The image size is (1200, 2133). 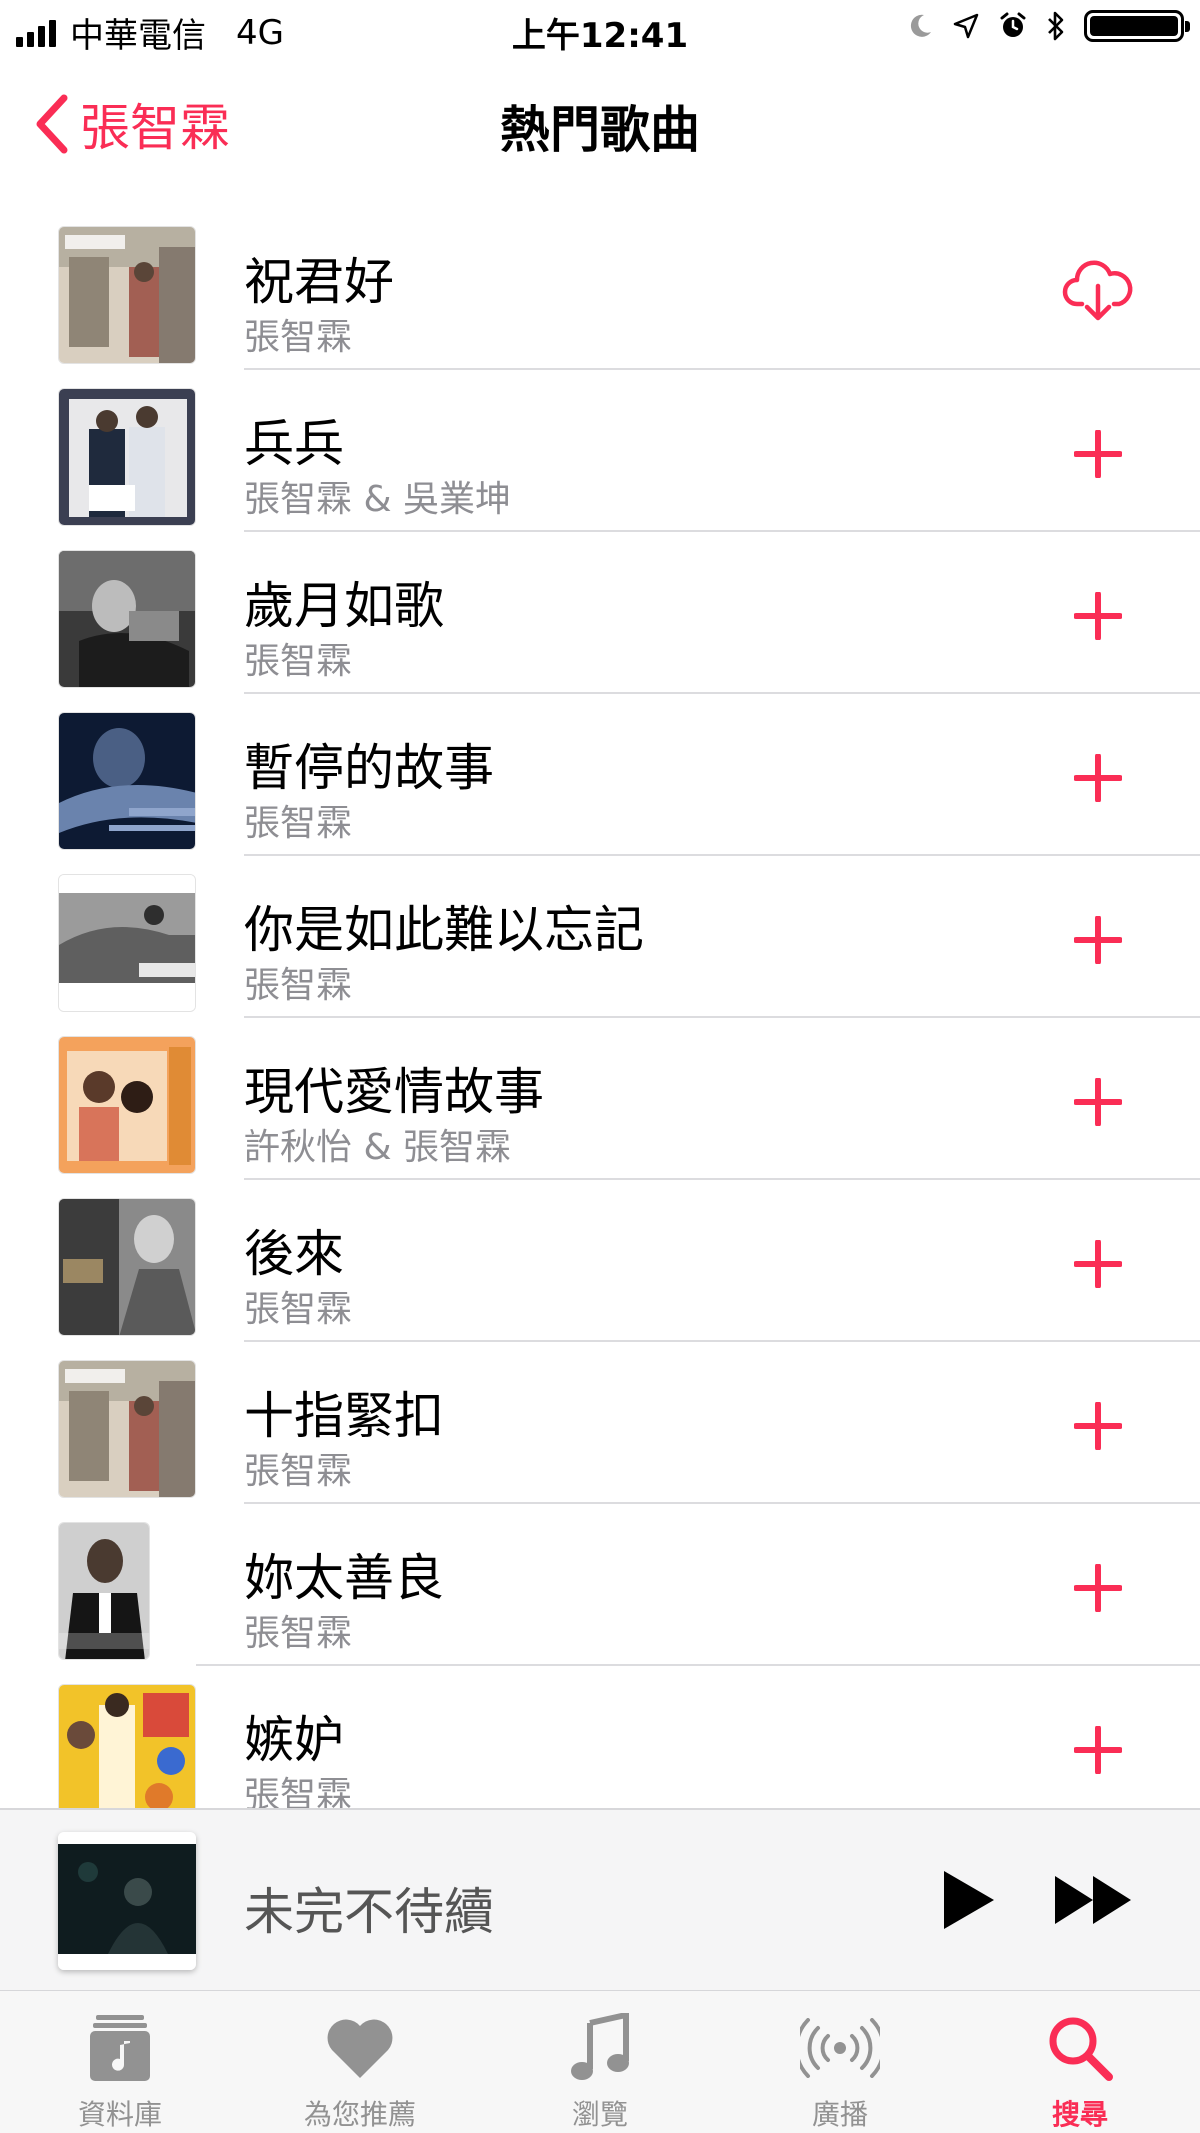 I want to click on song-title: 後來, so click(x=294, y=1254).